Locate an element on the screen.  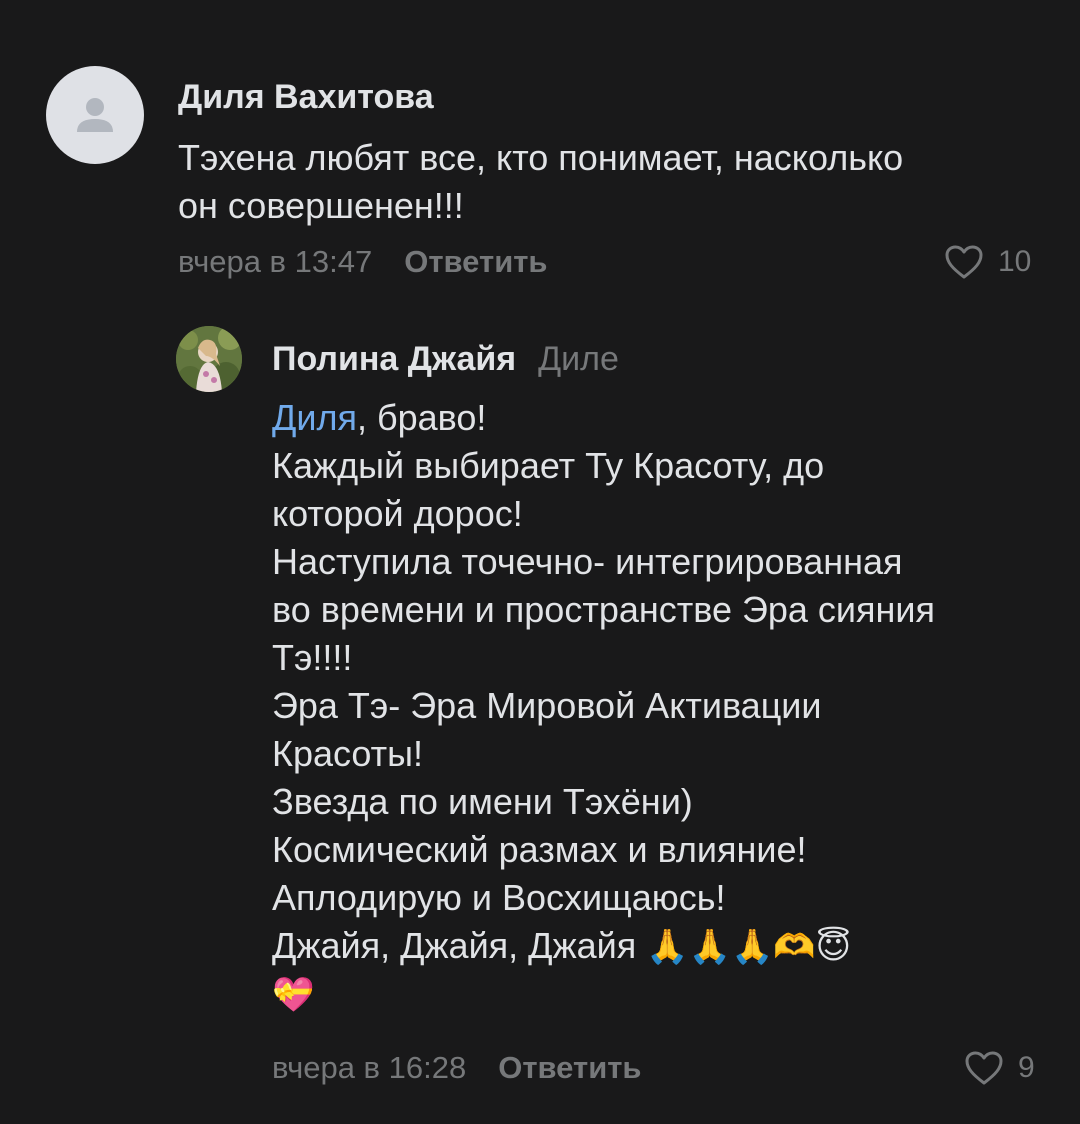
like-count: 10 is located at coordinates (1015, 261).